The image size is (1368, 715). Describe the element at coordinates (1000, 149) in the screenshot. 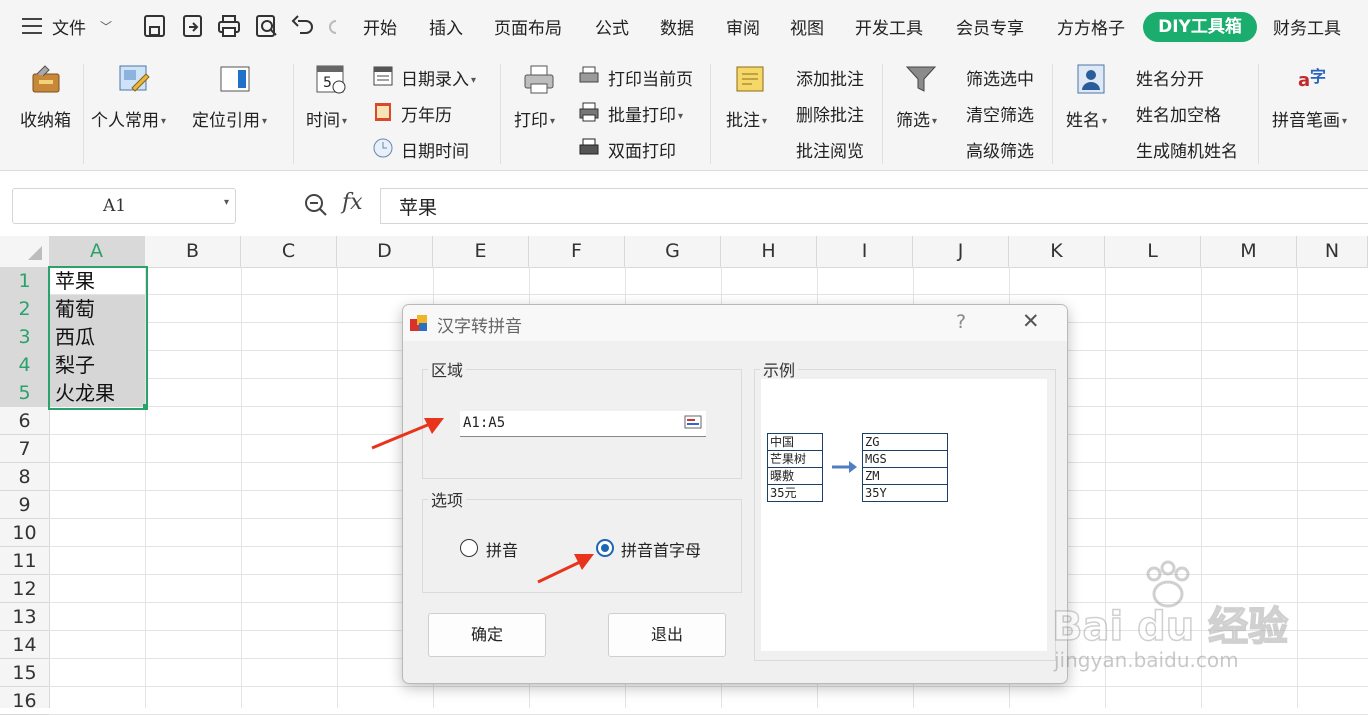

I see `advanced-filter-button: 高级筛选` at that location.